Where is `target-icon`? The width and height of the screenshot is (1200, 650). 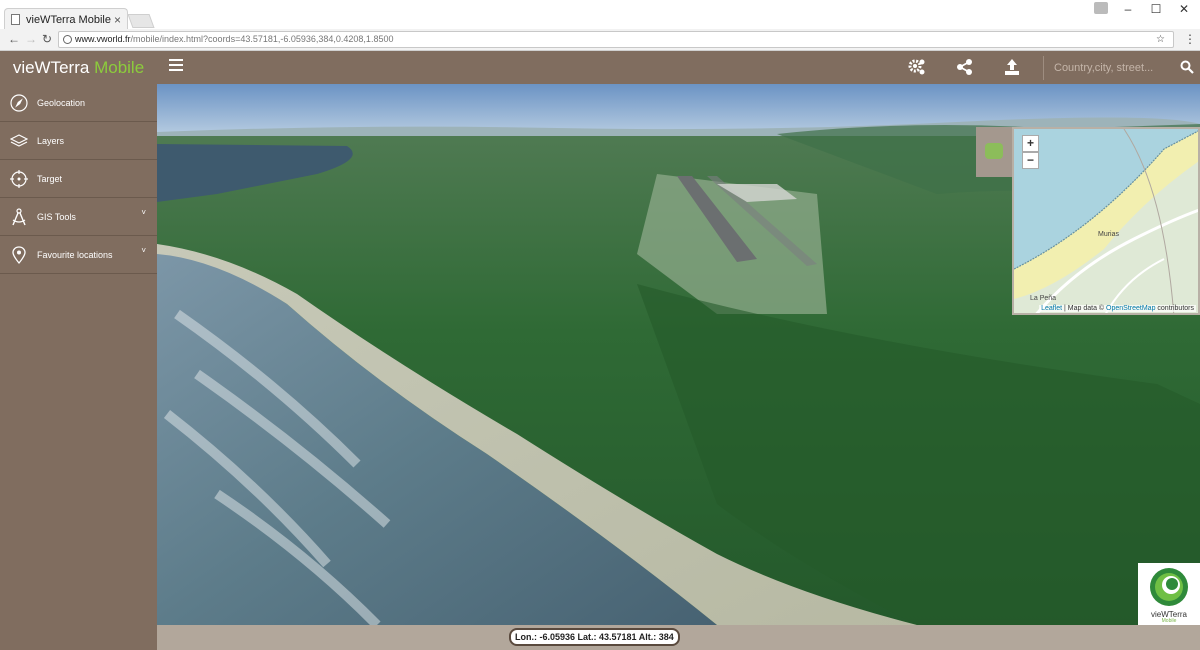
target-icon is located at coordinates (19, 178).